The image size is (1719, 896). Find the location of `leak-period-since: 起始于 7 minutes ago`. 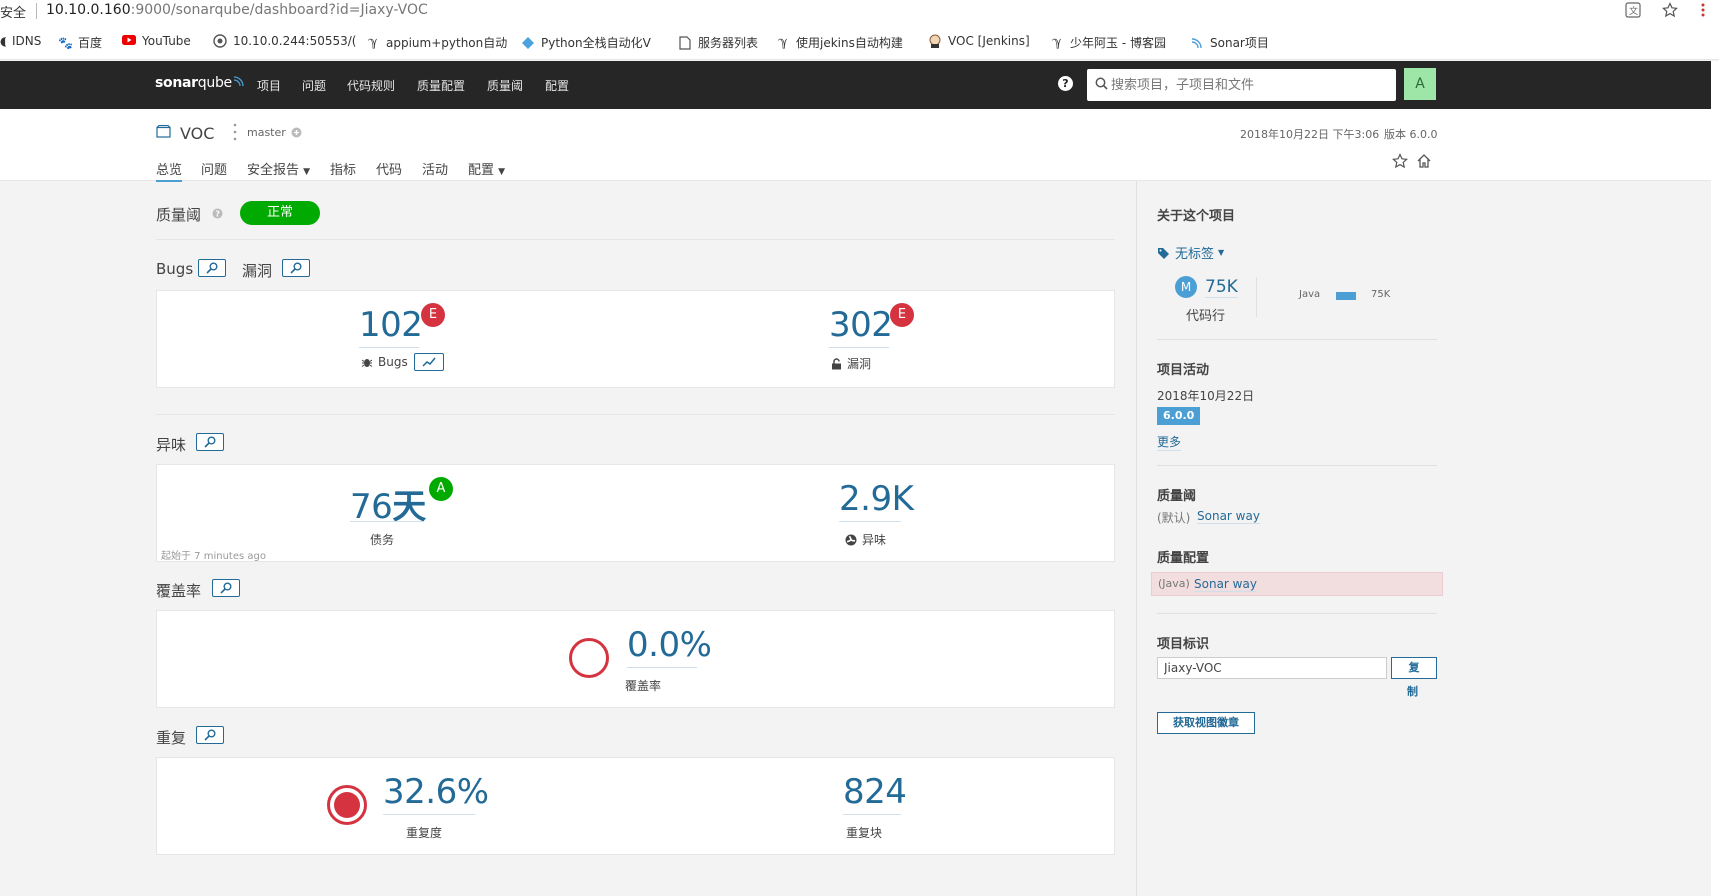

leak-period-since: 起始于 7 minutes ago is located at coordinates (213, 556).